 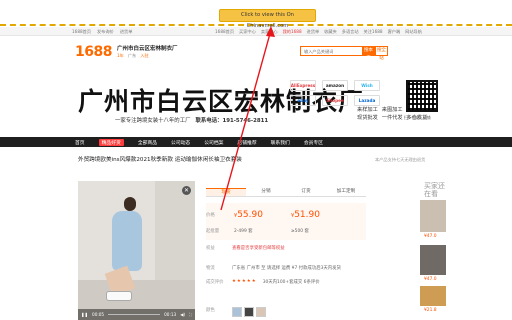 I want to click on logistics-row: 物流 广东省 广州市 至 请选择 运费 ¥7 付款成功后3天内发货, so click(x=273, y=268).